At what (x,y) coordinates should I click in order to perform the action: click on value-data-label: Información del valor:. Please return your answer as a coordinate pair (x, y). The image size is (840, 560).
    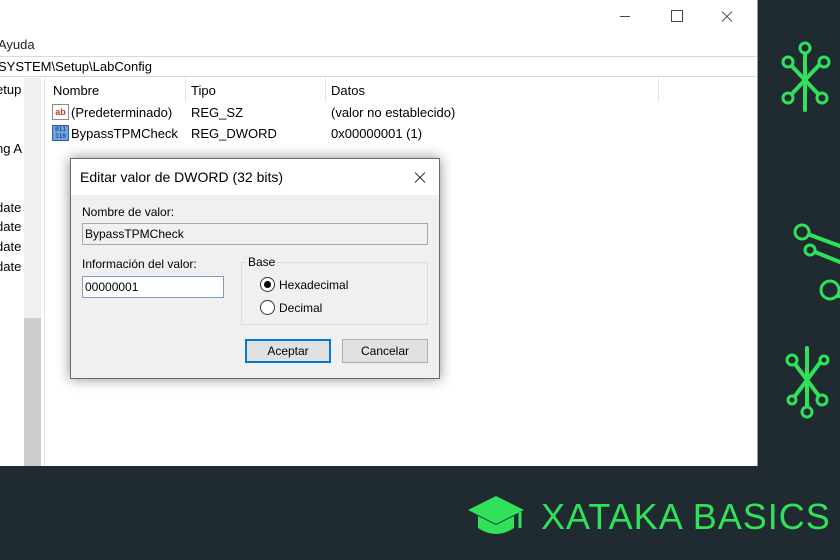
    Looking at the image, I should click on (139, 264).